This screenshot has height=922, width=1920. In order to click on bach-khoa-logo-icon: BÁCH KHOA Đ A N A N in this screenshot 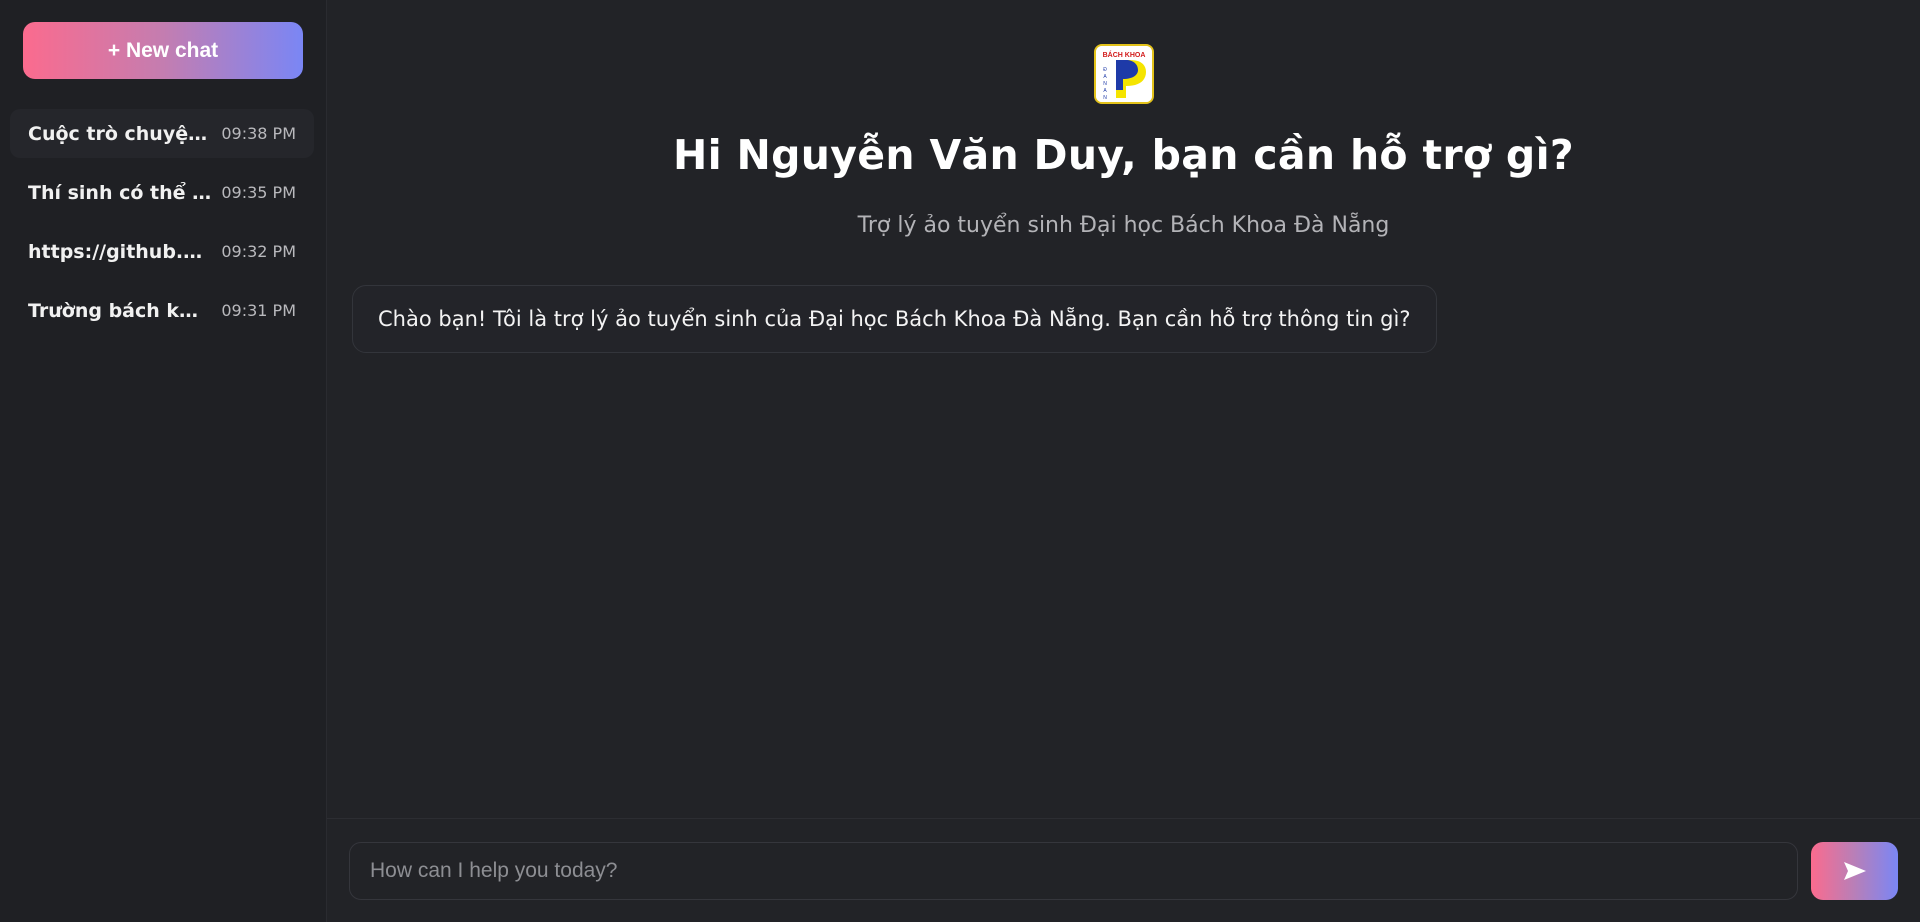, I will do `click(1123, 74)`.